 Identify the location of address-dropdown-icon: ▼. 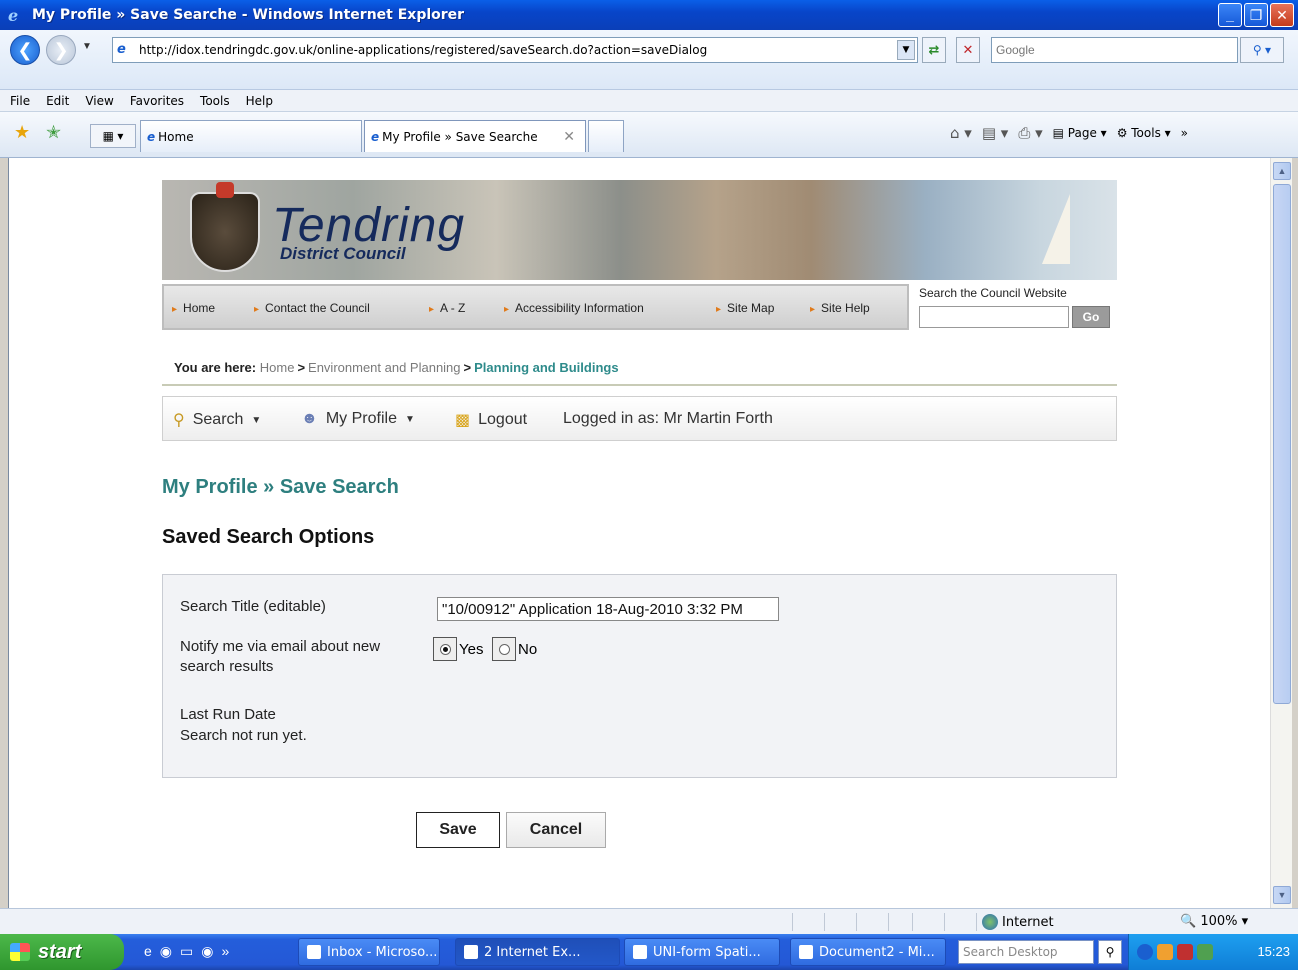
(906, 50).